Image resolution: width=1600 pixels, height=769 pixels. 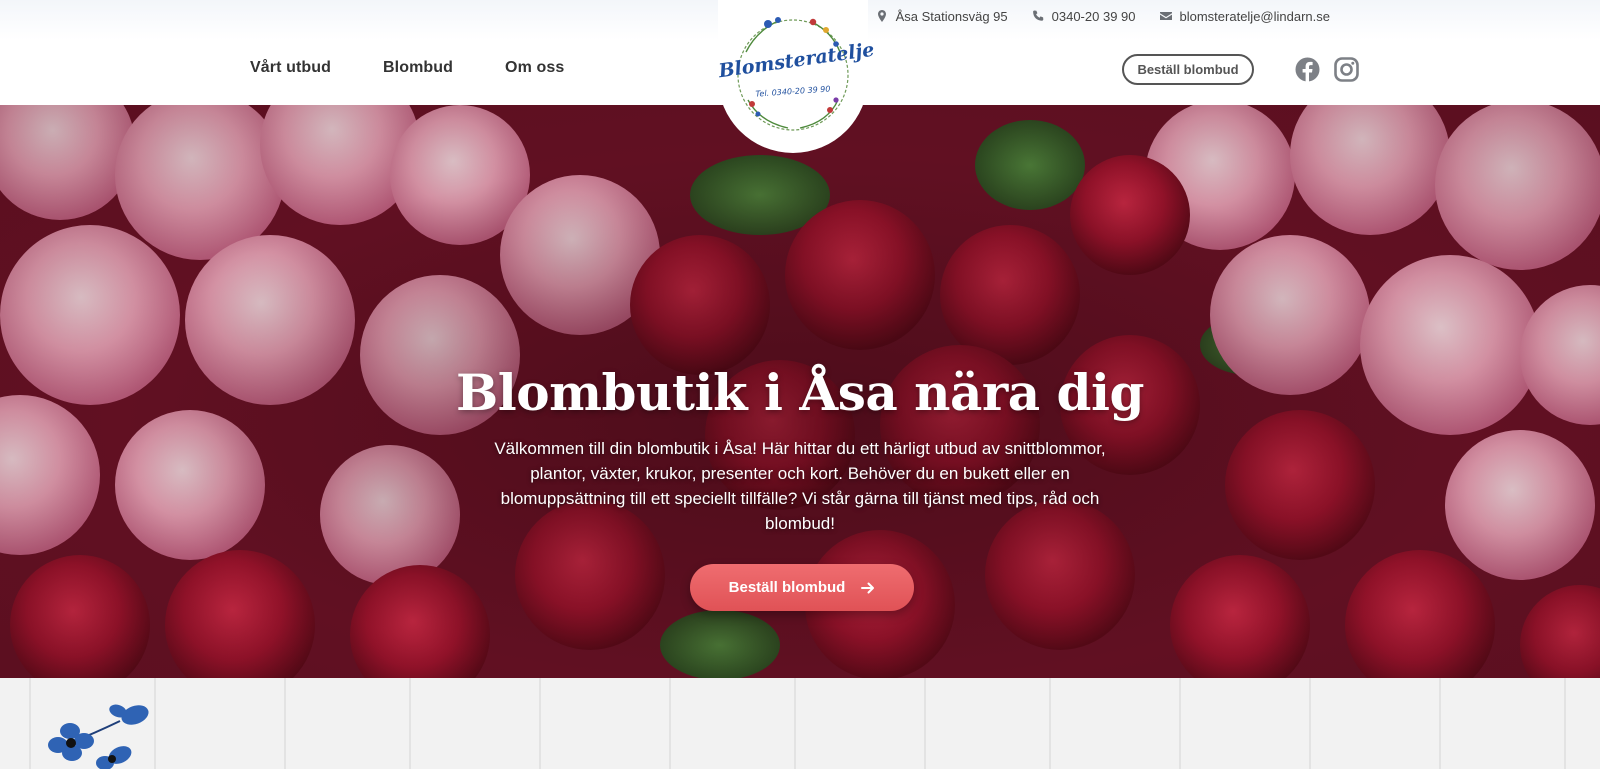 What do you see at coordinates (1327, 69) in the screenshot?
I see `social-links` at bounding box center [1327, 69].